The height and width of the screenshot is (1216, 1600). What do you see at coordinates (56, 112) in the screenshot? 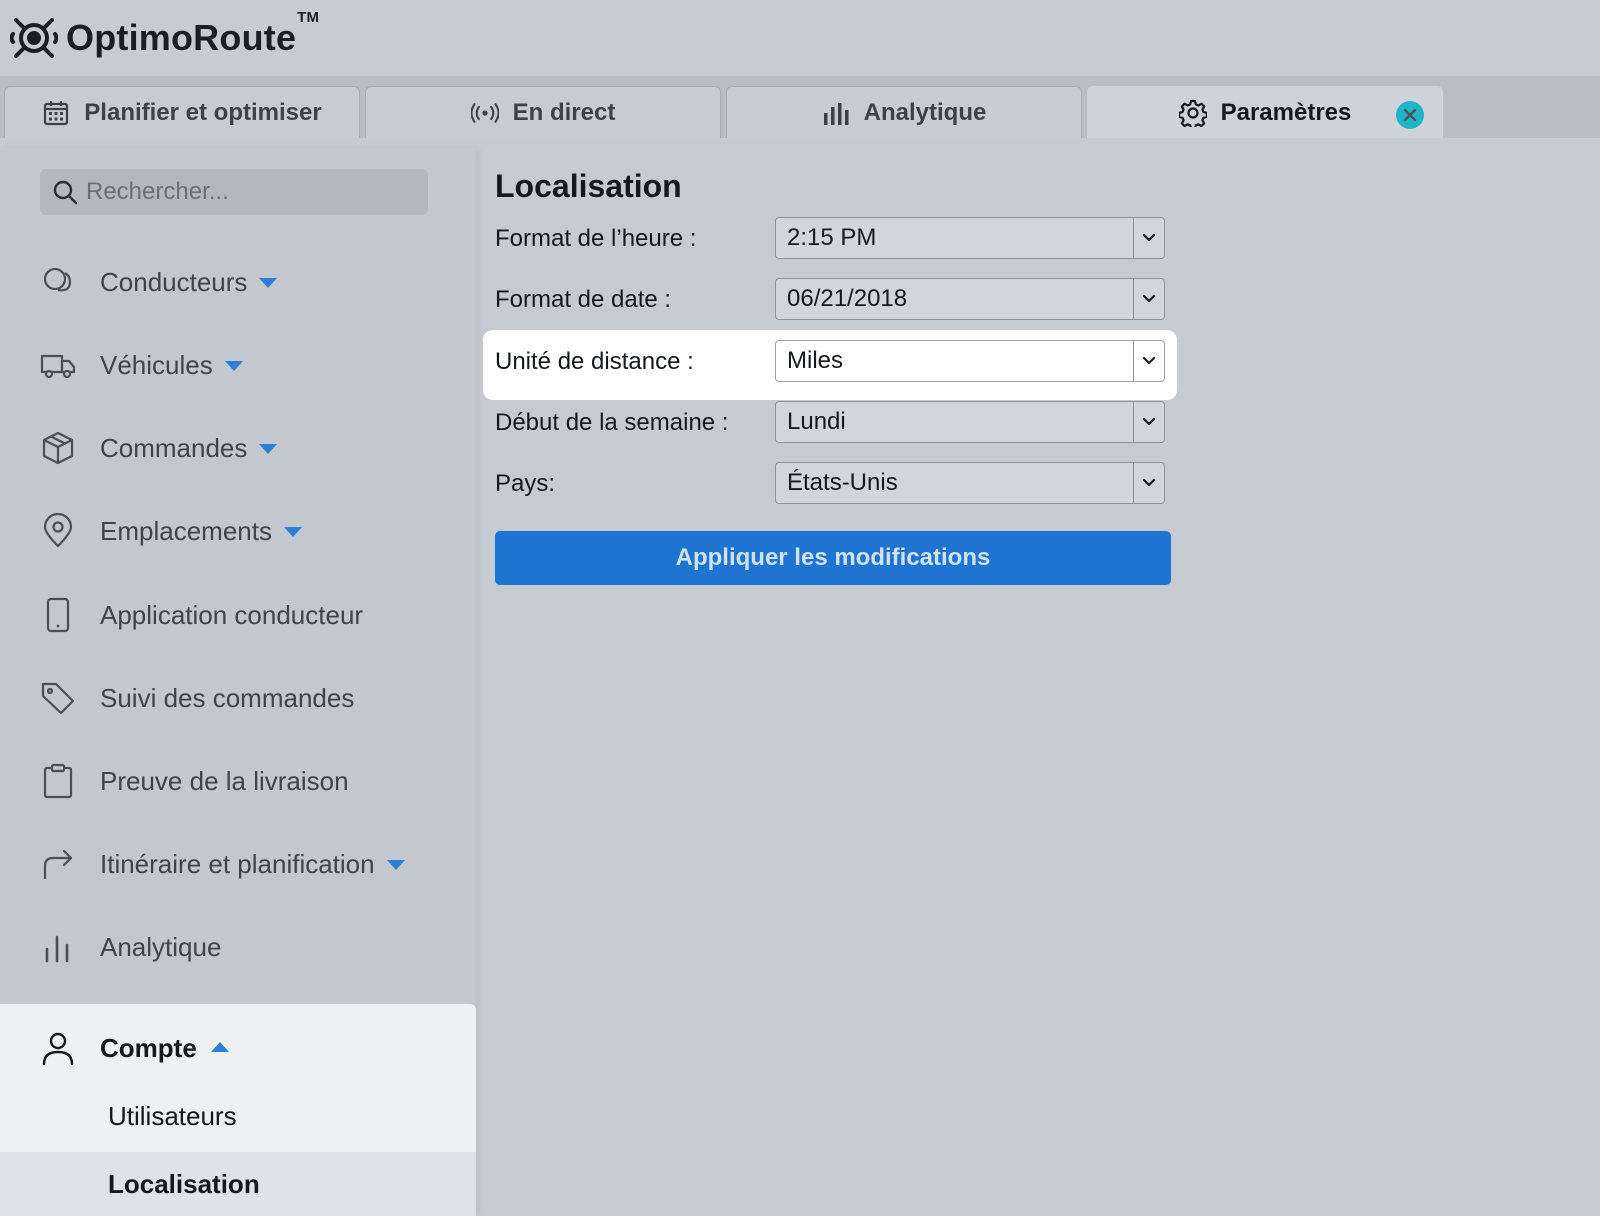
I see `calendar-icon` at bounding box center [56, 112].